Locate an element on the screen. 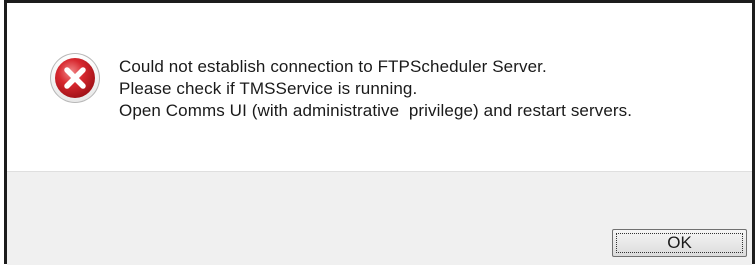 Image resolution: width=755 pixels, height=265 pixels. message-line-2: Please check if TMSService is running. is located at coordinates (268, 88).